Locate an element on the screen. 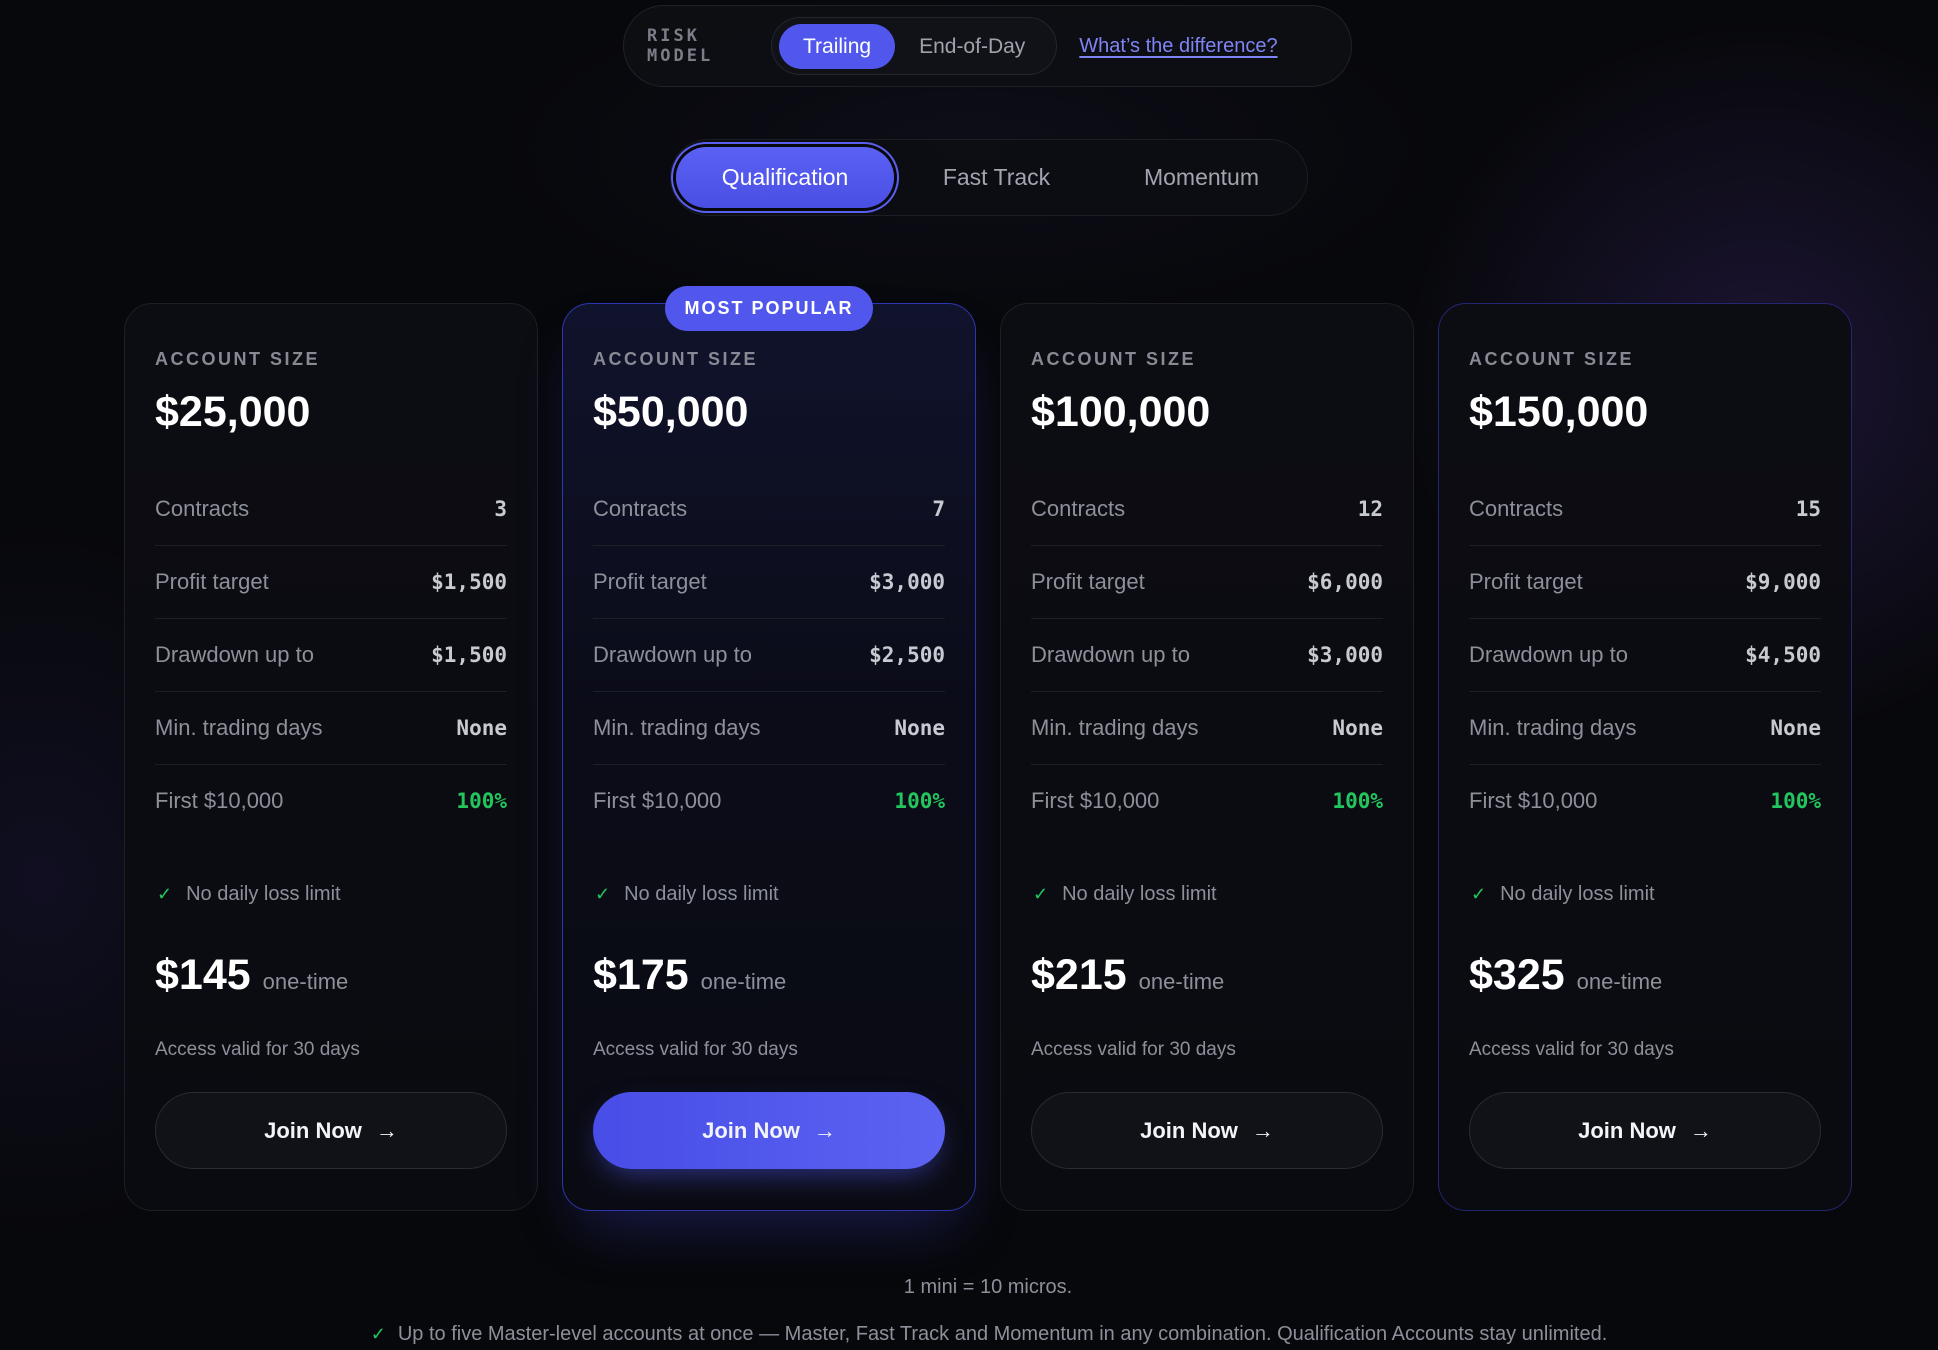 This screenshot has width=1938, height=1350. plan-row-drawdown: Drawdown up to $4,500 is located at coordinates (1645, 655).